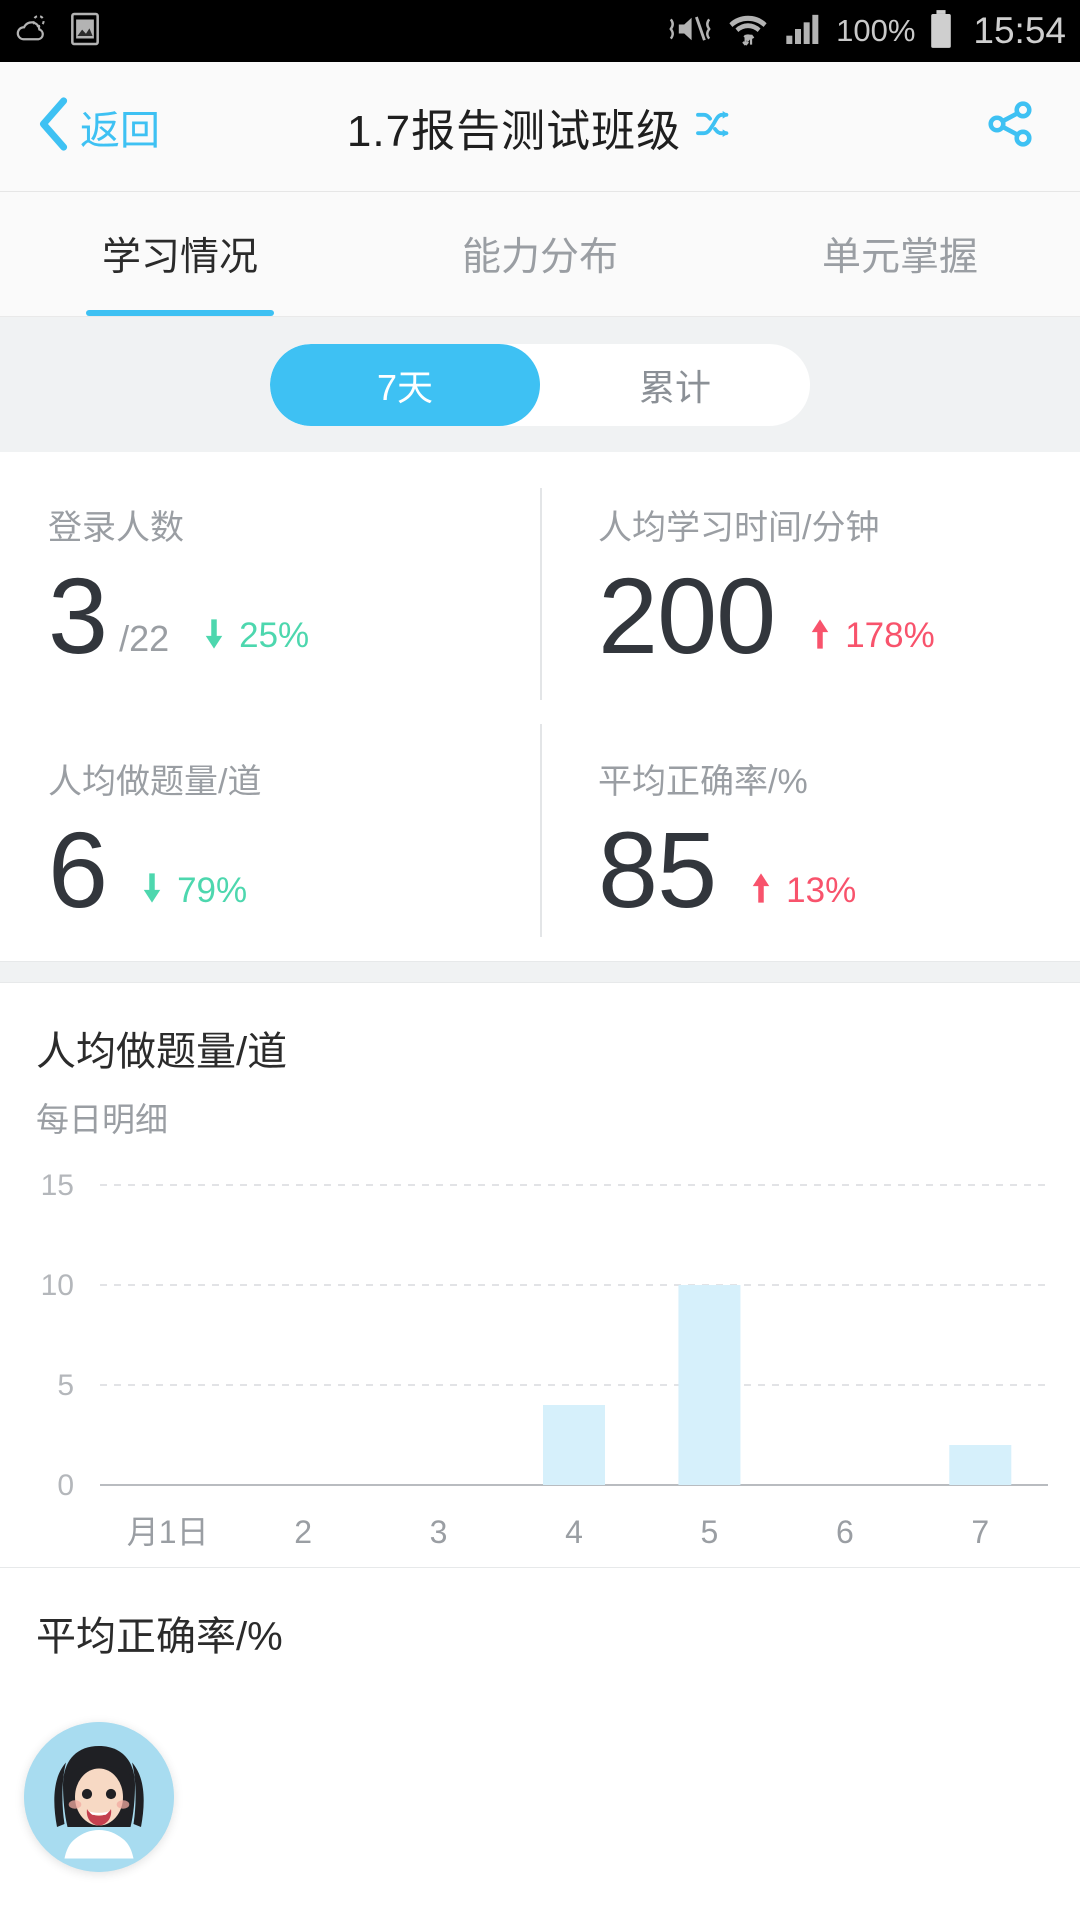 This screenshot has height=1920, width=1080. Describe the element at coordinates (514, 131) in the screenshot. I see `page-title: 1.7报告测试班级` at that location.